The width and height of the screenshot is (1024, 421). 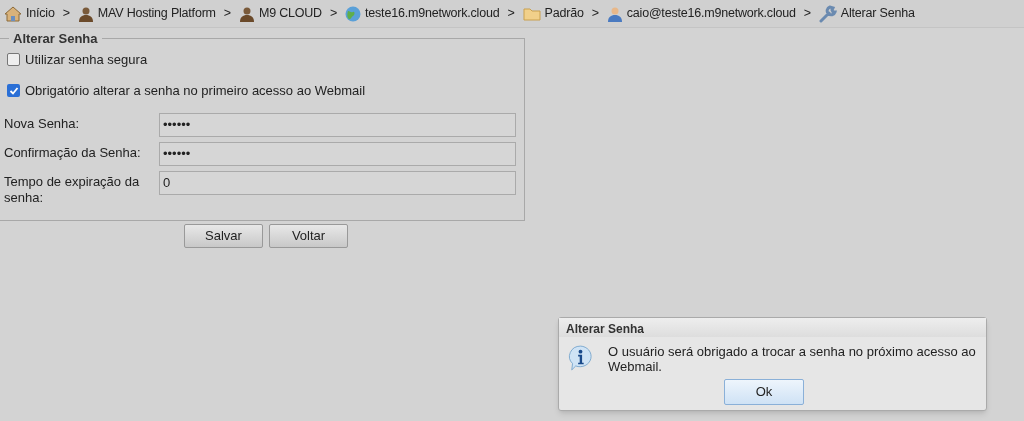 What do you see at coordinates (772, 327) in the screenshot?
I see `dialog-title: Alterar Senha` at bounding box center [772, 327].